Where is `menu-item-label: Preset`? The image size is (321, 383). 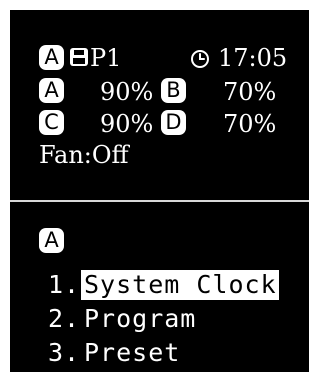 menu-item-label: Preset is located at coordinates (132, 353).